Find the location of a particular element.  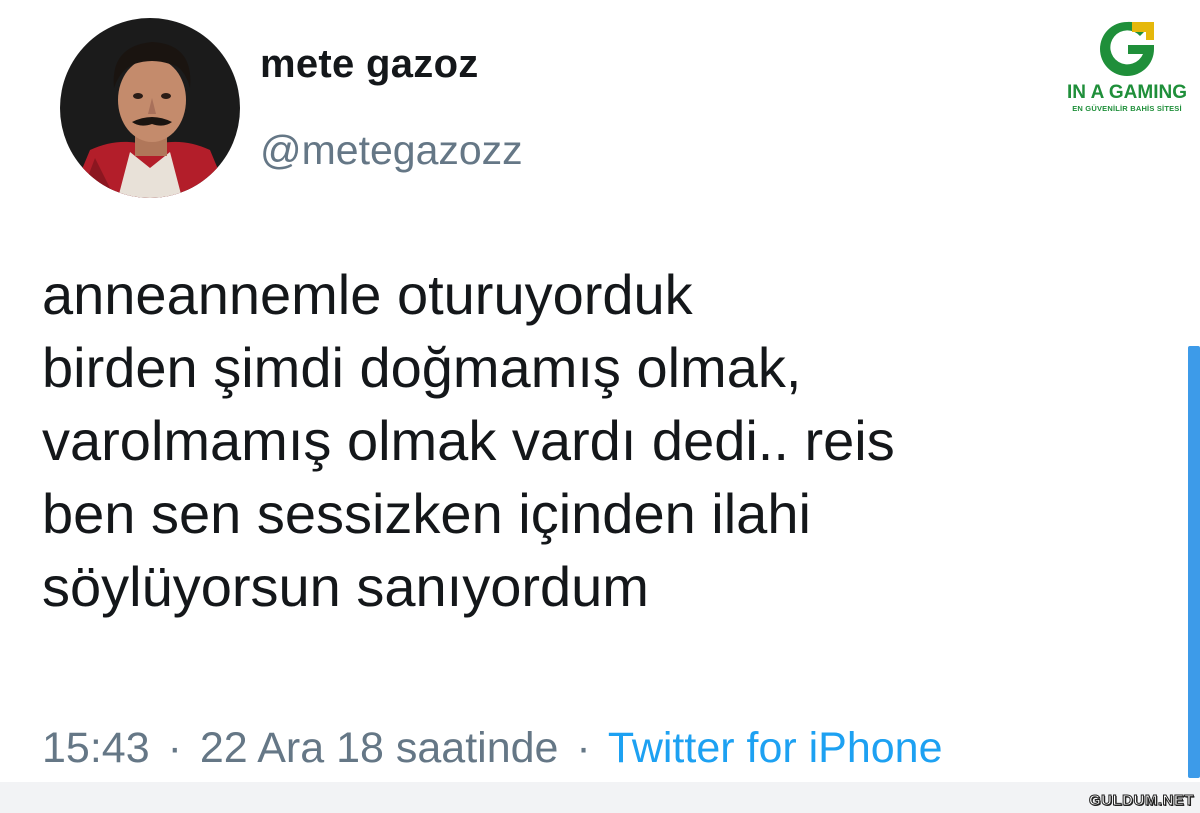

author-handle: @metegazozz is located at coordinates (391, 150).